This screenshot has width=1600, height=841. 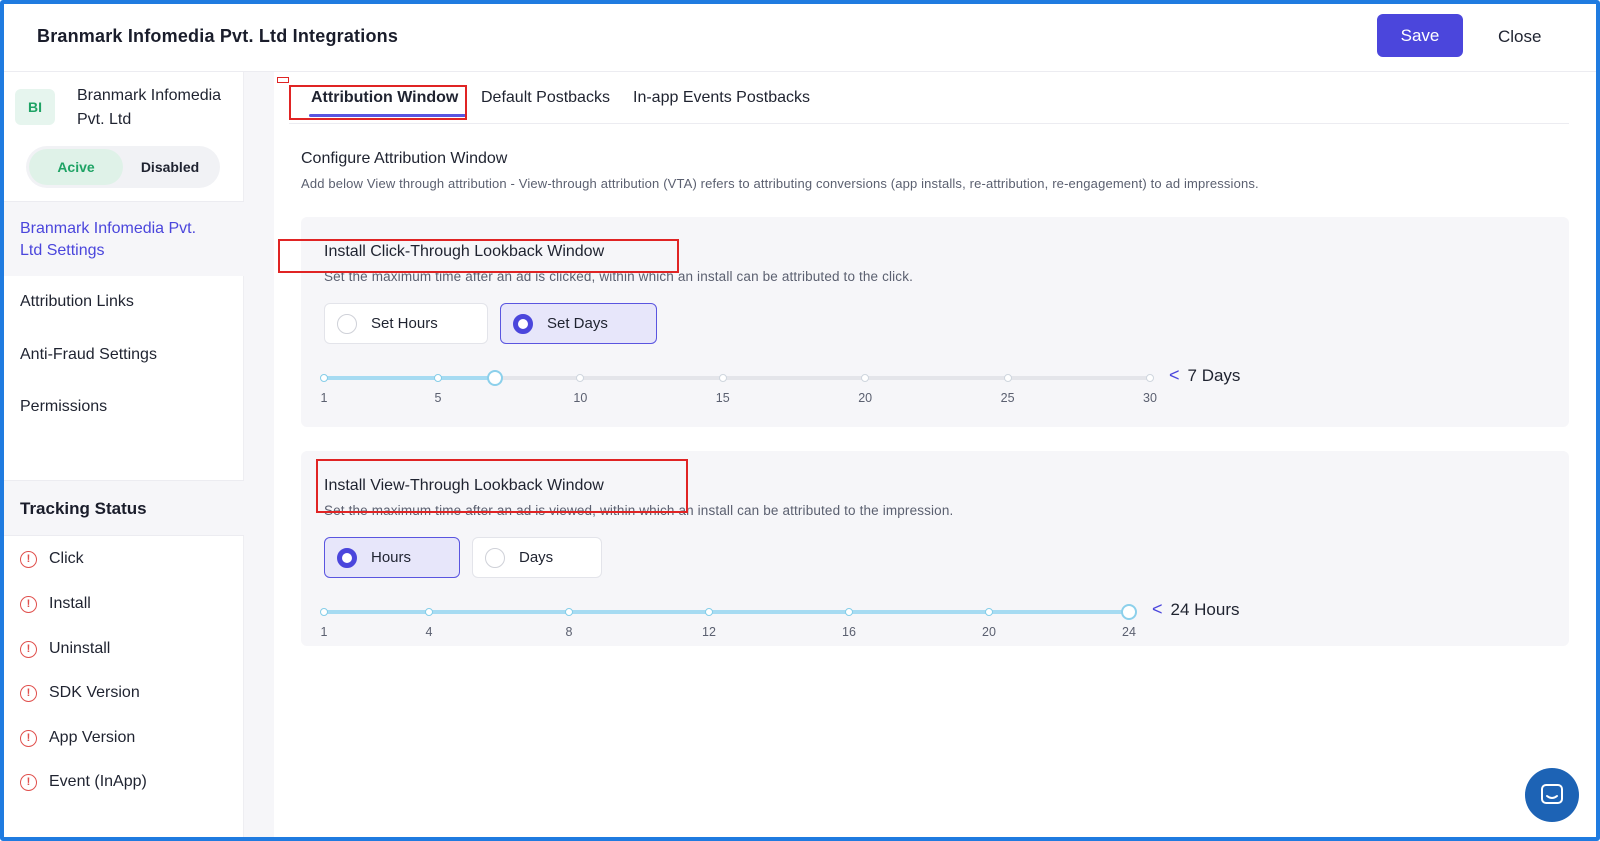 What do you see at coordinates (722, 398) in the screenshot?
I see `slider-tick-label: 15` at bounding box center [722, 398].